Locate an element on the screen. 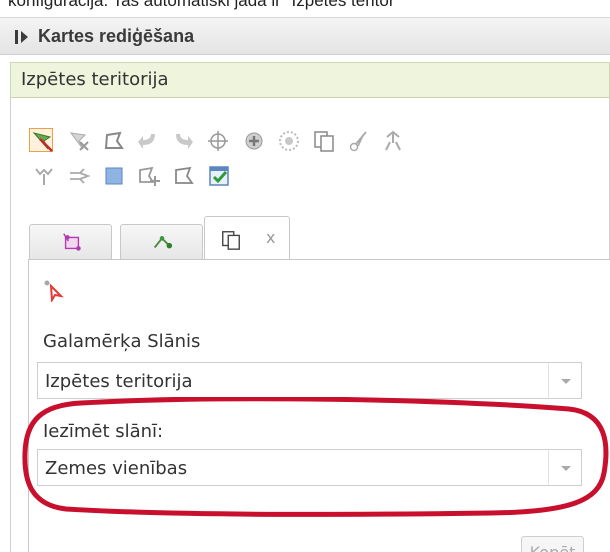 This screenshot has height=552, width=610. buffer-icon is located at coordinates (289, 141).